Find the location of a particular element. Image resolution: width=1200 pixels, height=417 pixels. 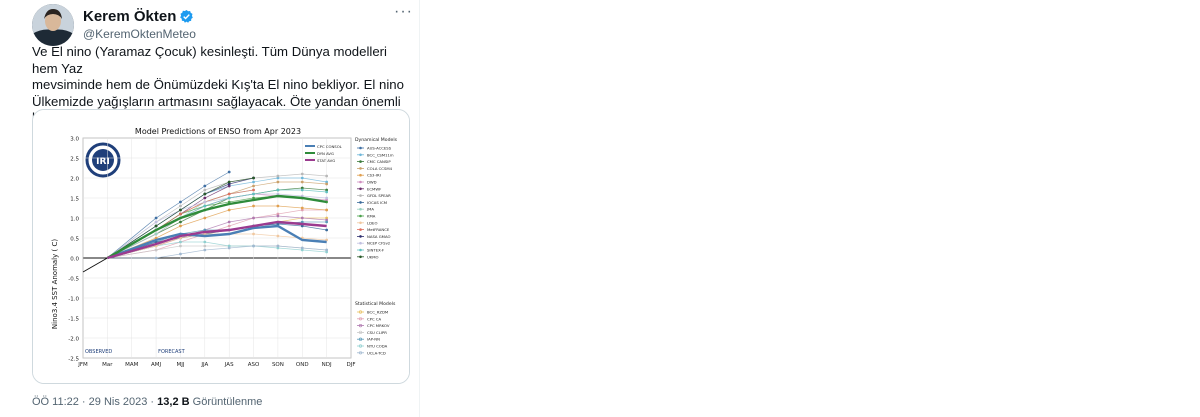

chart-title: Model Predictions of ENSO from Apr 2023 is located at coordinates (218, 131).